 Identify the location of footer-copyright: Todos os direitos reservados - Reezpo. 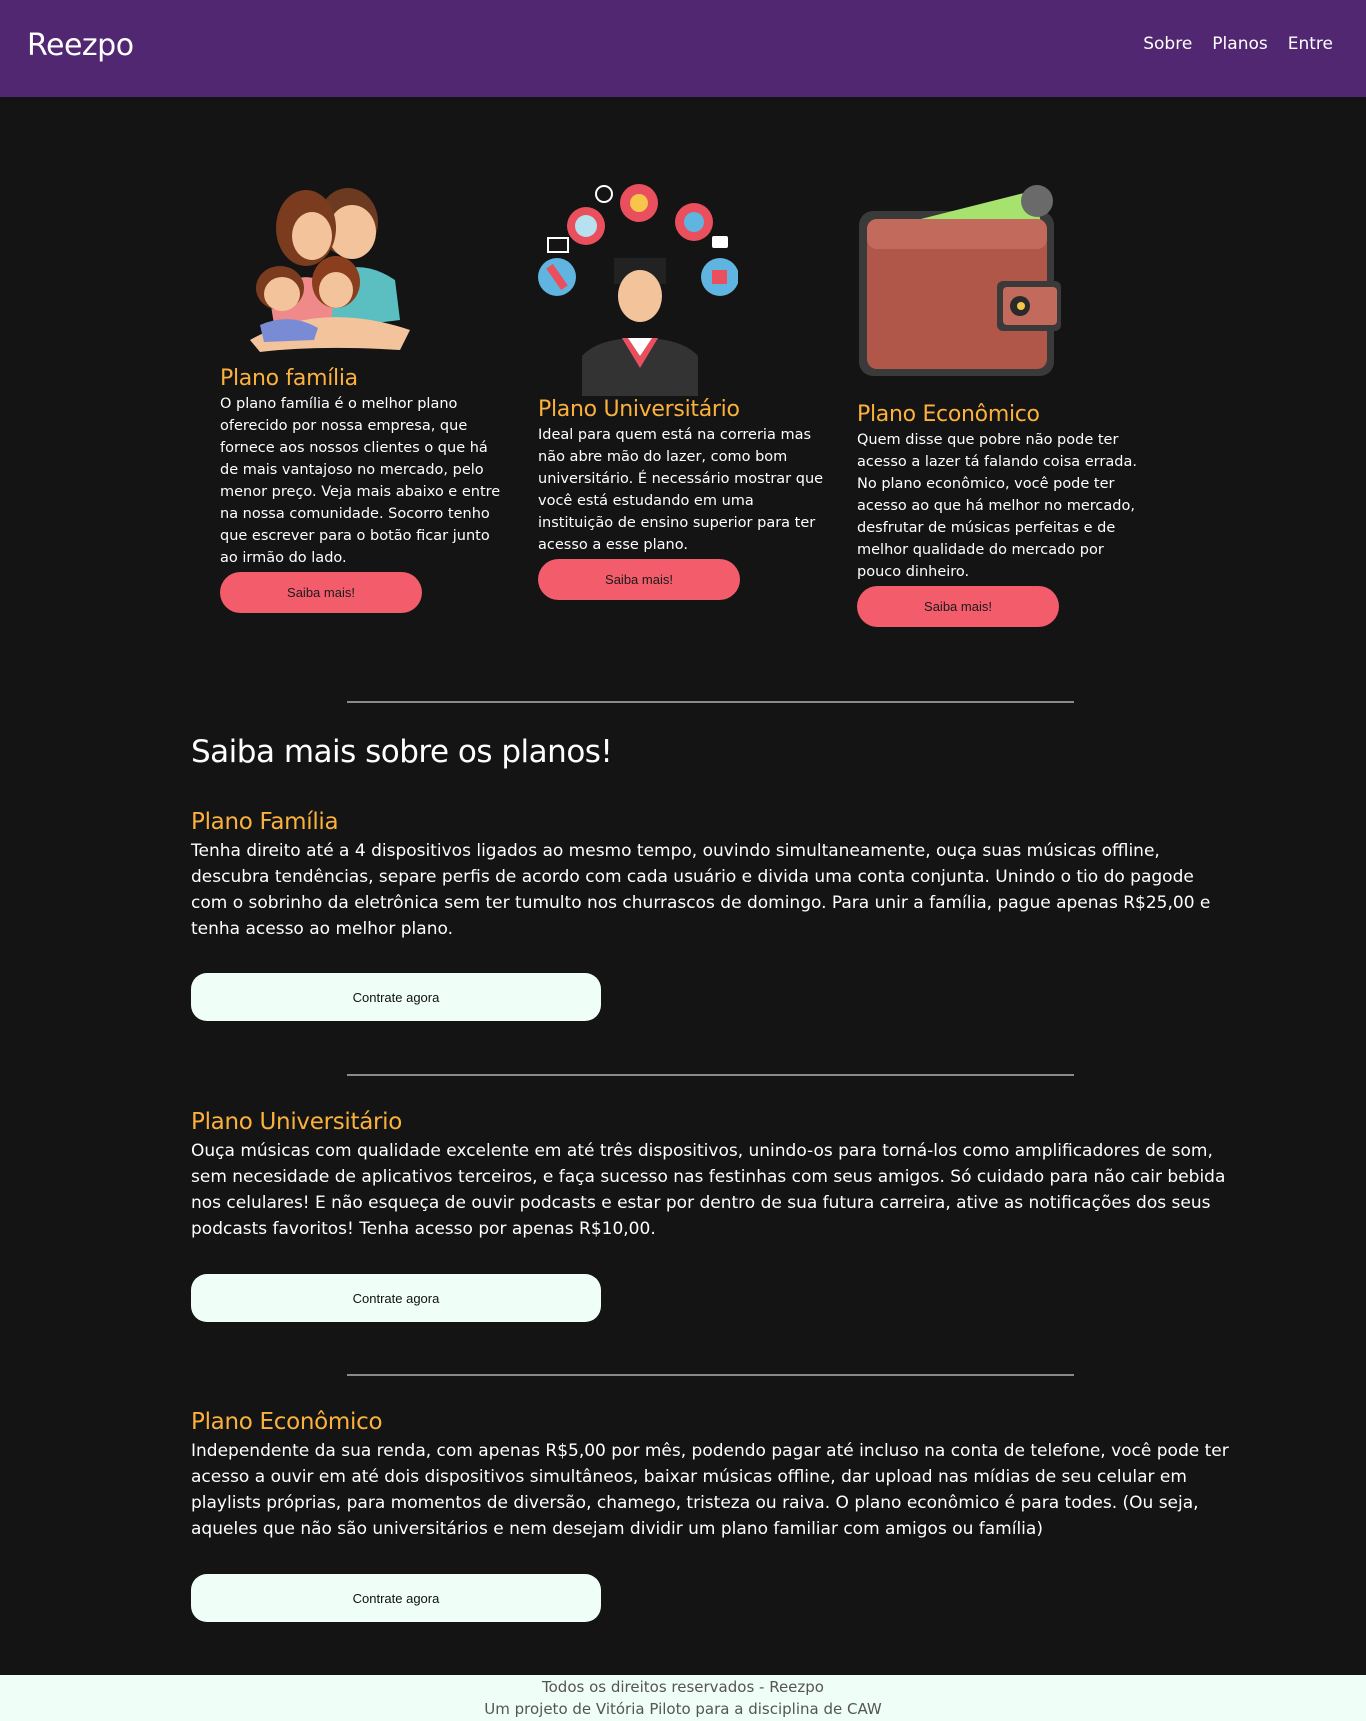
(683, 1687).